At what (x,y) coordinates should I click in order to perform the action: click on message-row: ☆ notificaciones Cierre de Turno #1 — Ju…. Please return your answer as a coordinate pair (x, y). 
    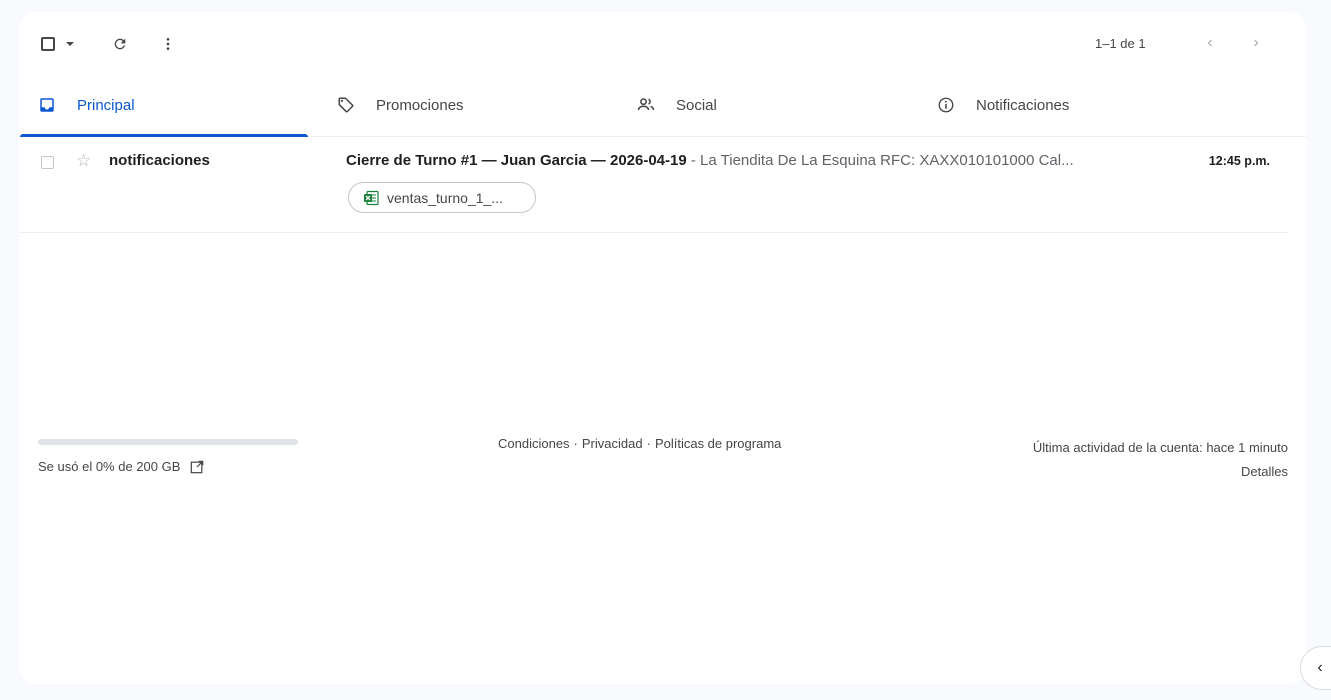
    Looking at the image, I should click on (654, 184).